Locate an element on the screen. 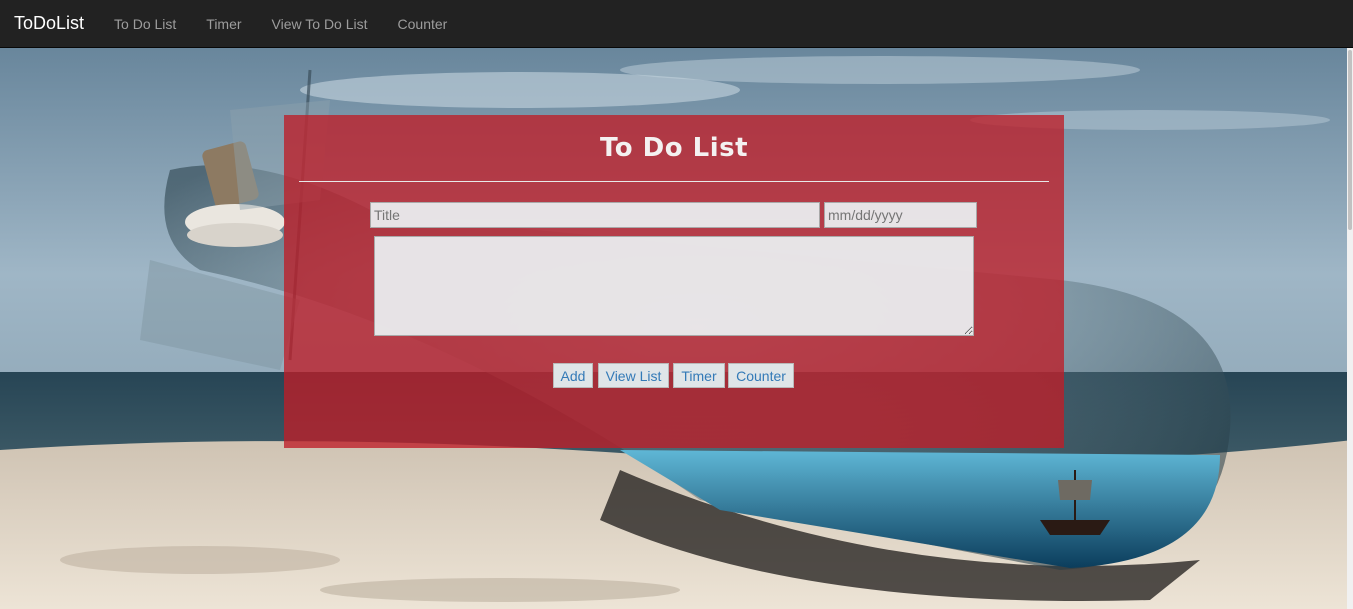 The height and width of the screenshot is (609, 1353). page-title: To Do List is located at coordinates (674, 148).